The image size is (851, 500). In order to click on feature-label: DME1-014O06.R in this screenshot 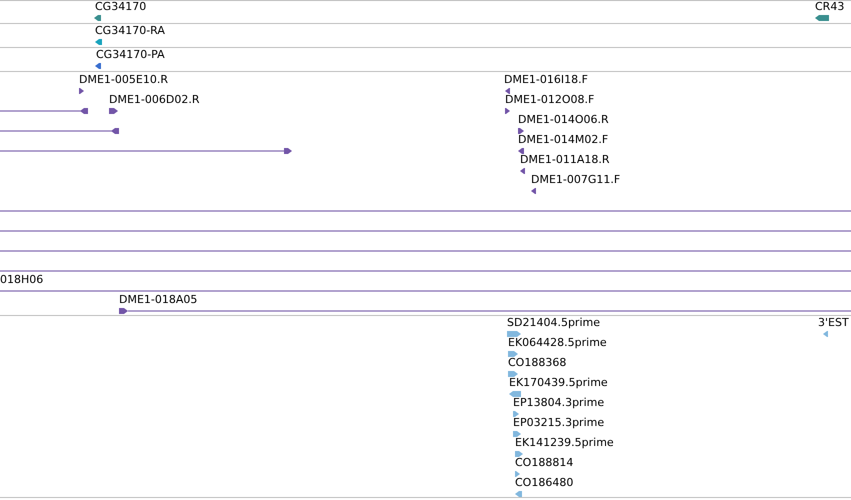, I will do `click(563, 120)`.